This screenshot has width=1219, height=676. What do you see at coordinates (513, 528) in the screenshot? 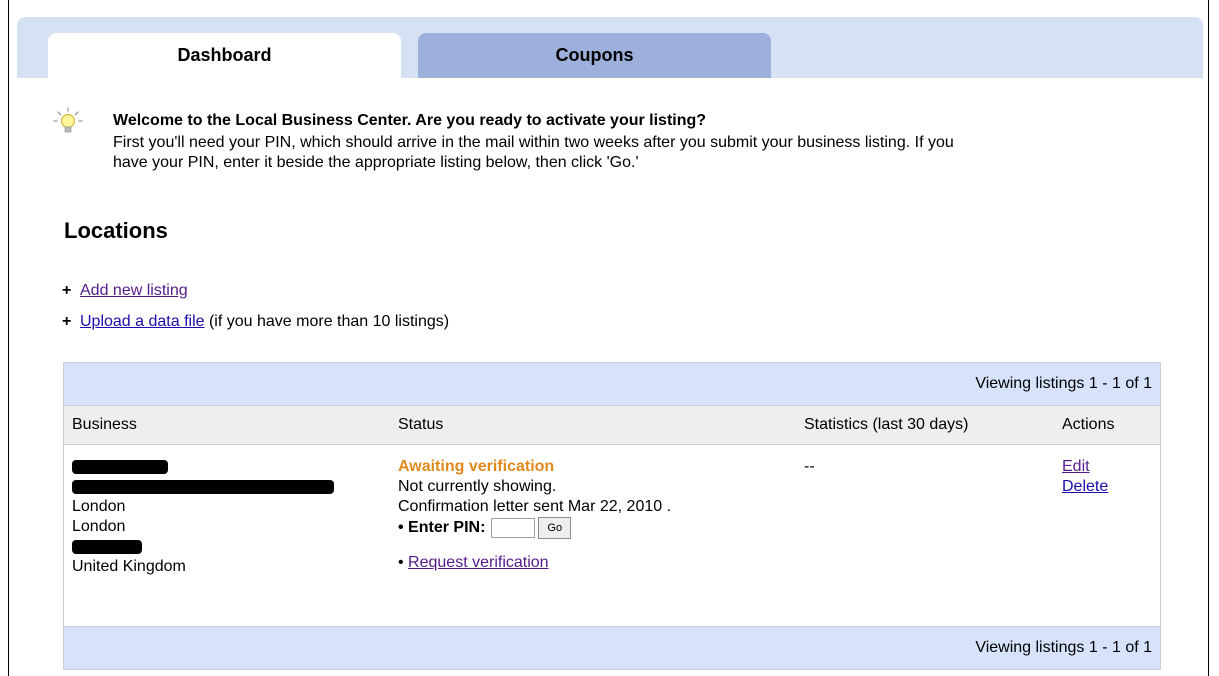
I see `pin-input` at bounding box center [513, 528].